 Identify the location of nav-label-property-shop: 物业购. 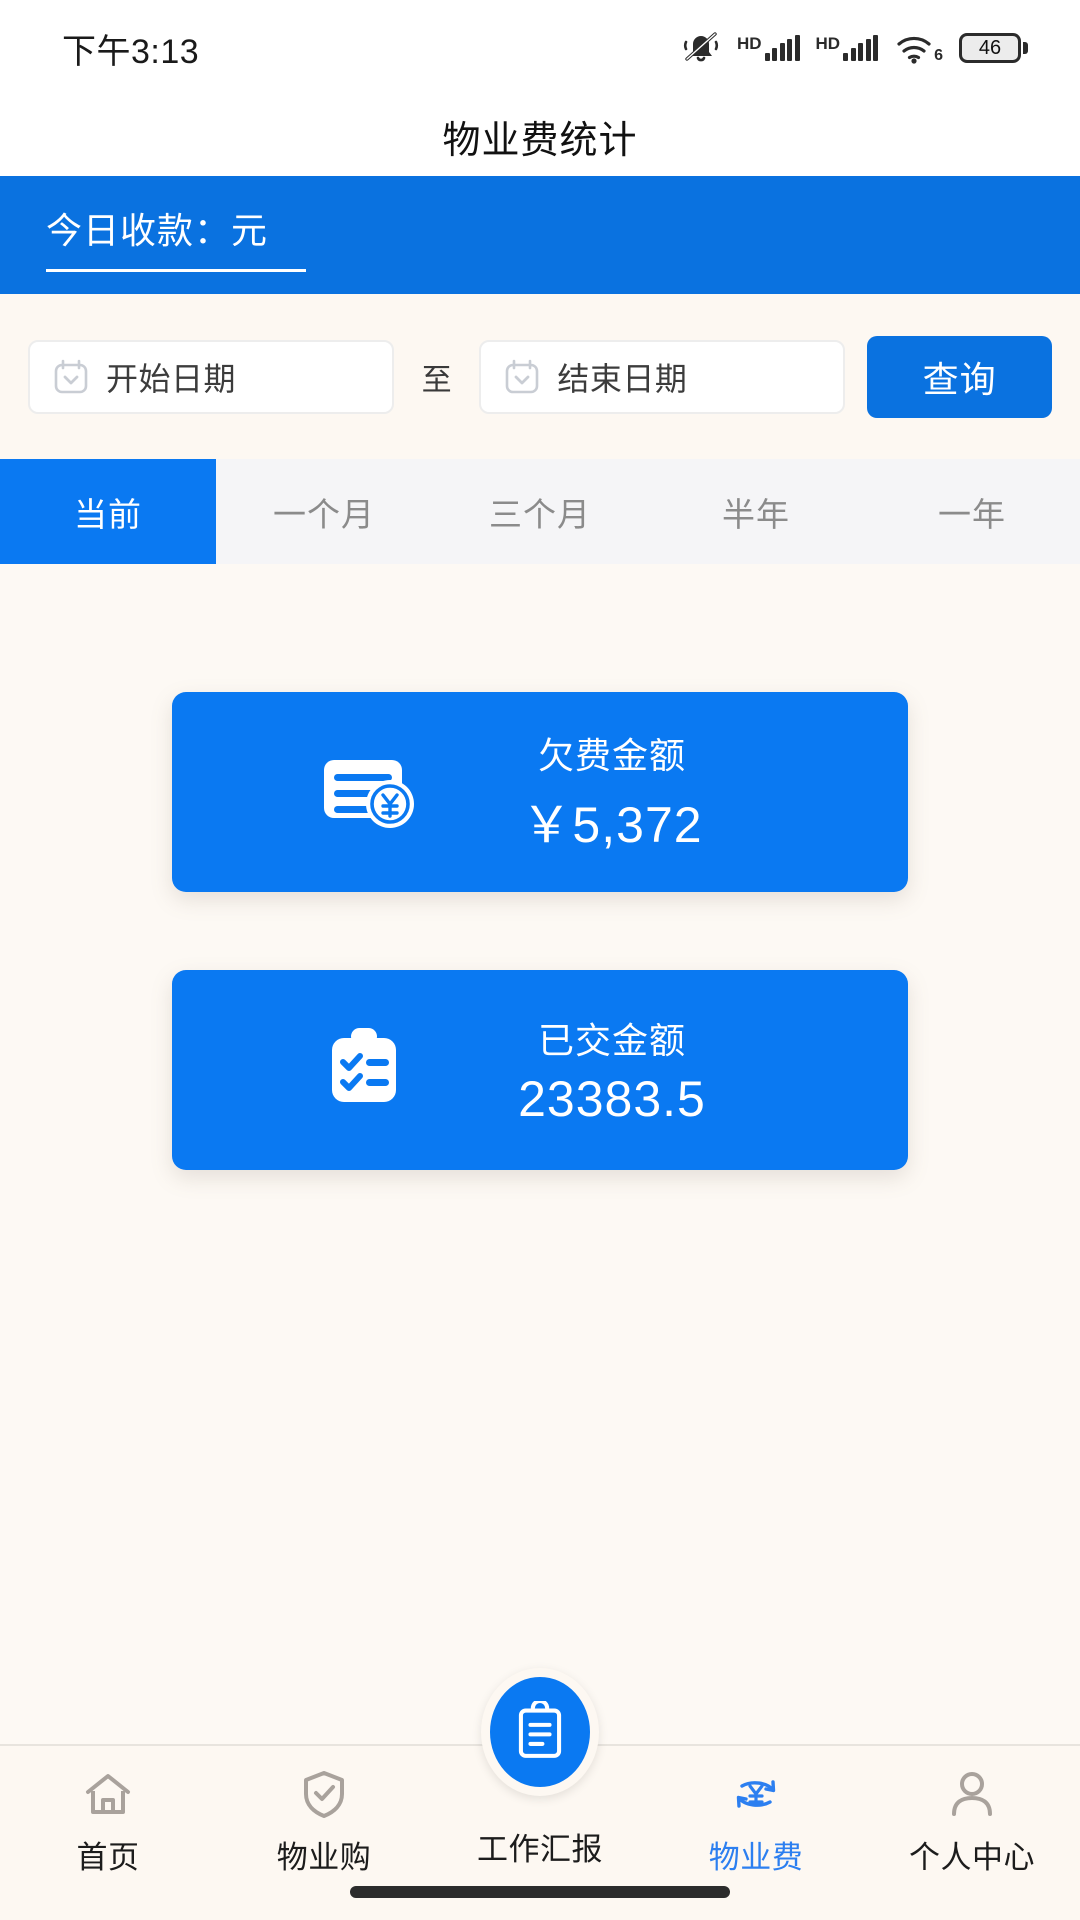
(324, 1857).